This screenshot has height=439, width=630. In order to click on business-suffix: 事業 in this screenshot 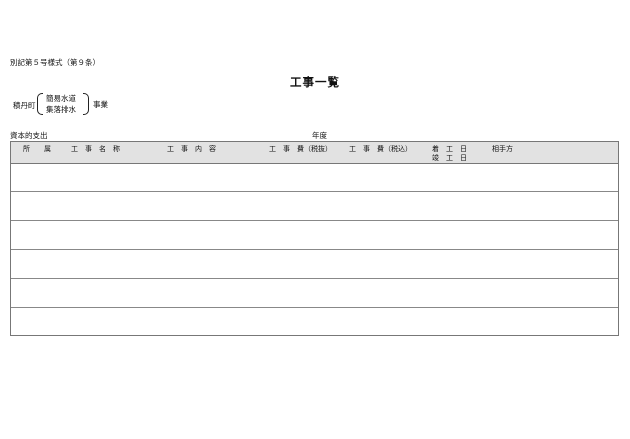, I will do `click(100, 104)`.